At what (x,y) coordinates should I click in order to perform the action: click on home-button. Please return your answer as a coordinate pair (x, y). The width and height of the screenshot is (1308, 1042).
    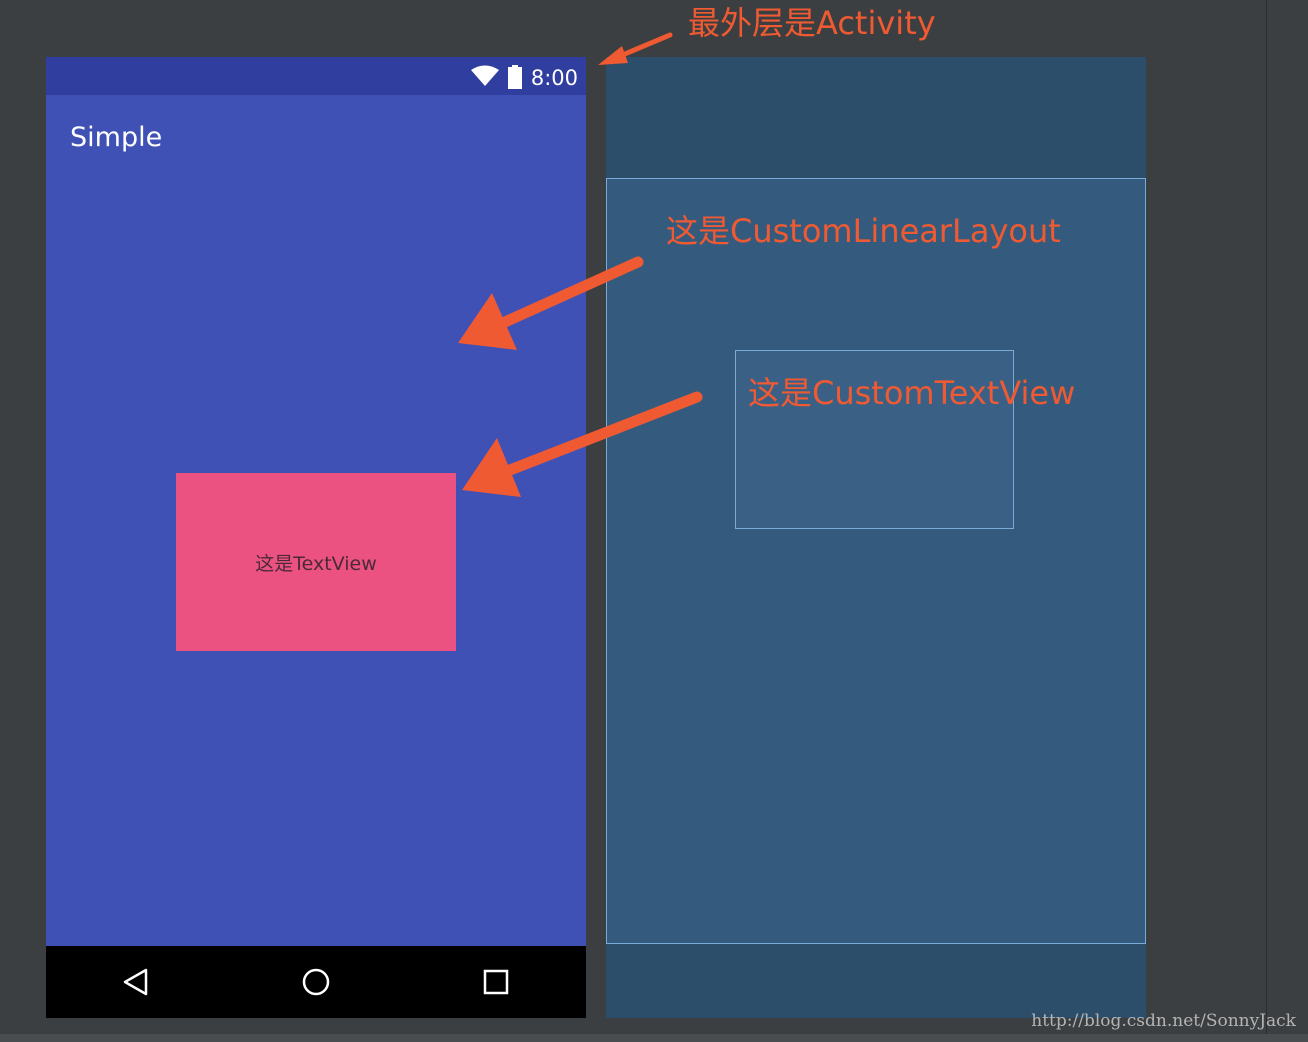
    Looking at the image, I should click on (316, 982).